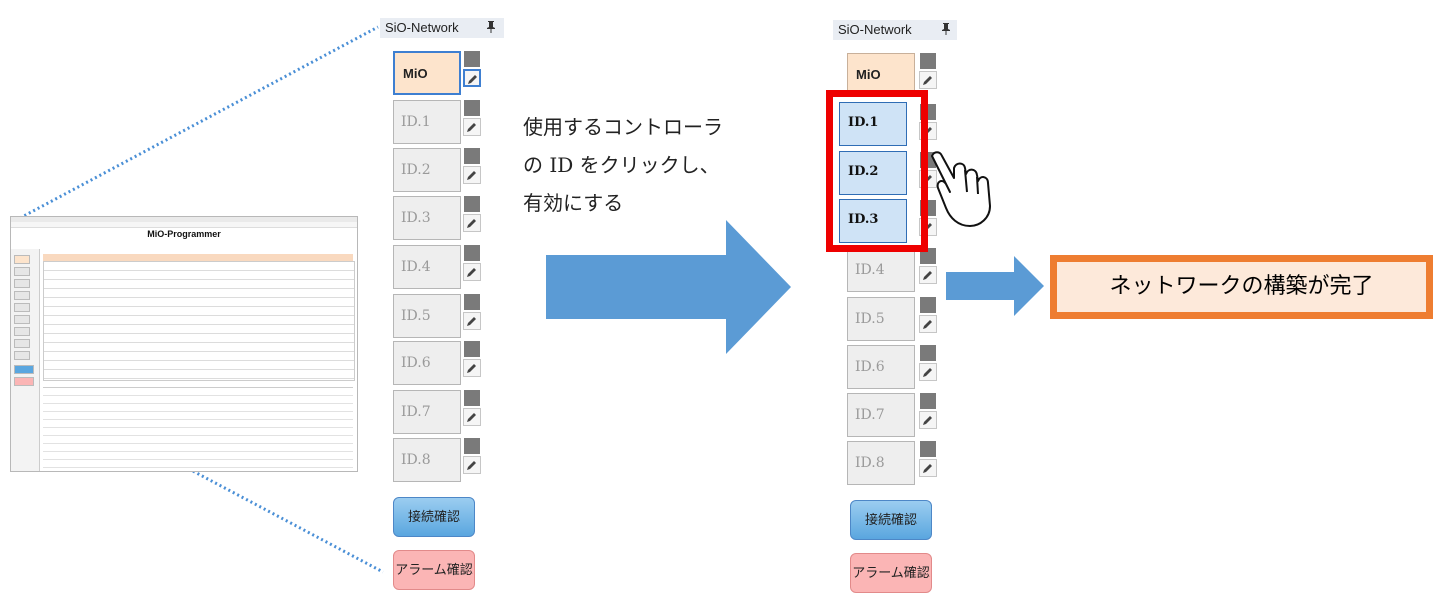 Image resolution: width=1439 pixels, height=594 pixels. I want to click on id-3-edit-button, so click(472, 223).